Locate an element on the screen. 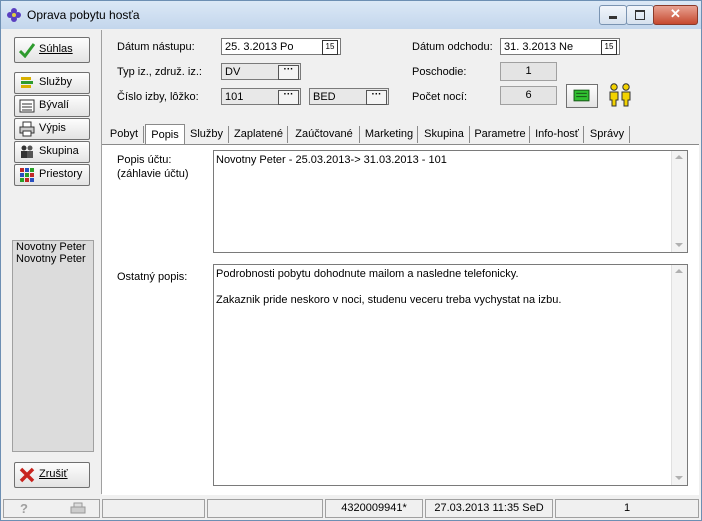  room-type-label: Typ iz., združ. iz.: is located at coordinates (159, 72).